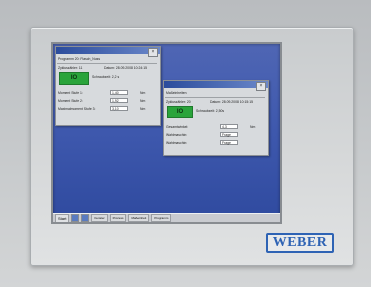 This screenshot has height=287, width=371. I want to click on value-field: 4,3, so click(229, 126).